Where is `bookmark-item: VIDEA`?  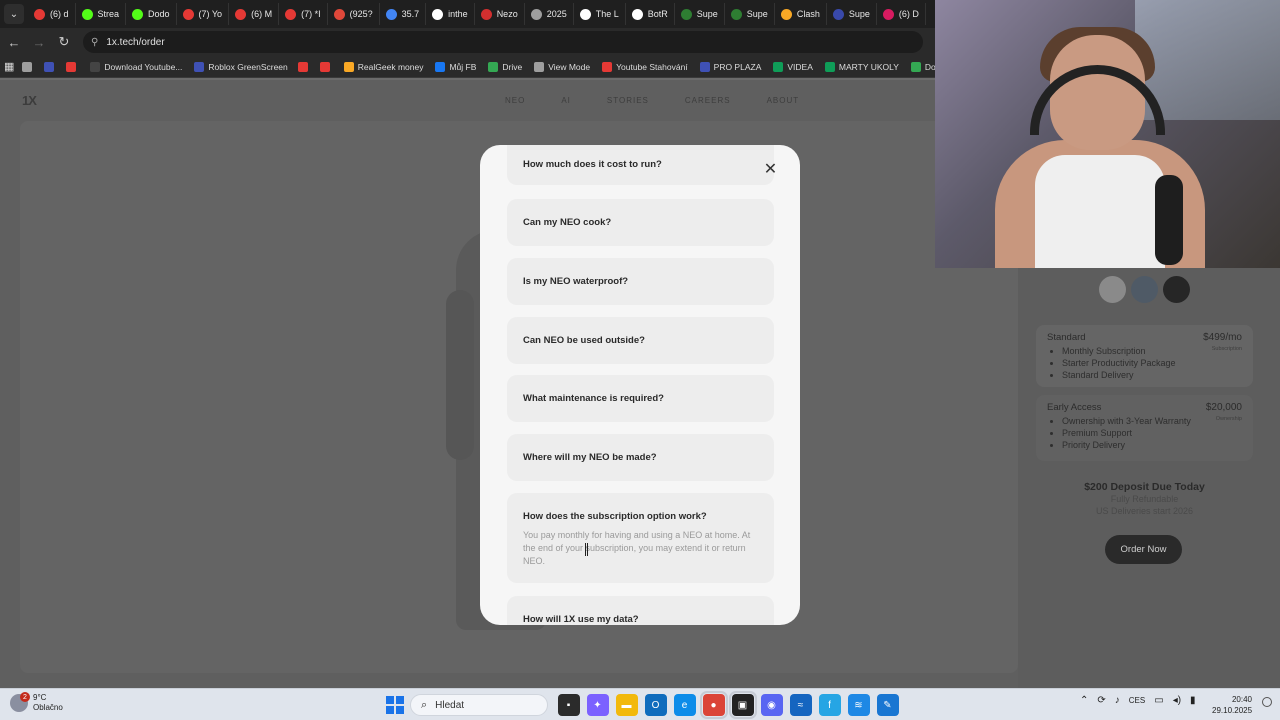 bookmark-item: VIDEA is located at coordinates (793, 66).